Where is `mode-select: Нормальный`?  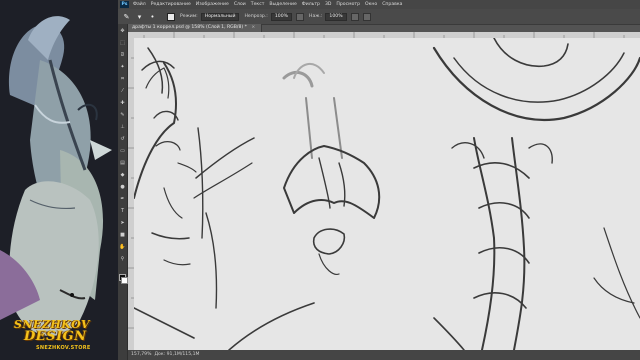 mode-select: Нормальный is located at coordinates (220, 16).